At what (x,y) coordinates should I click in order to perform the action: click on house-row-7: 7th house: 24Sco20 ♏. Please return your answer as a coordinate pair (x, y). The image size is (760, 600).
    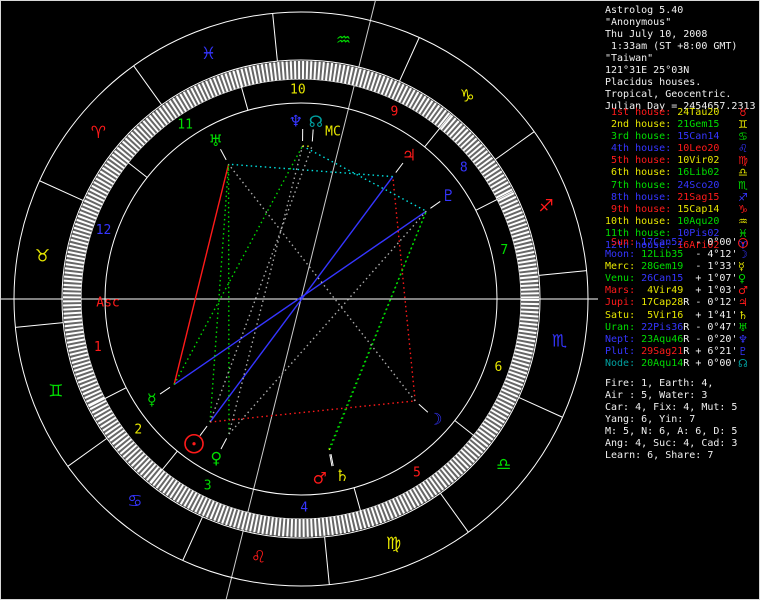
    Looking at the image, I should click on (676, 185).